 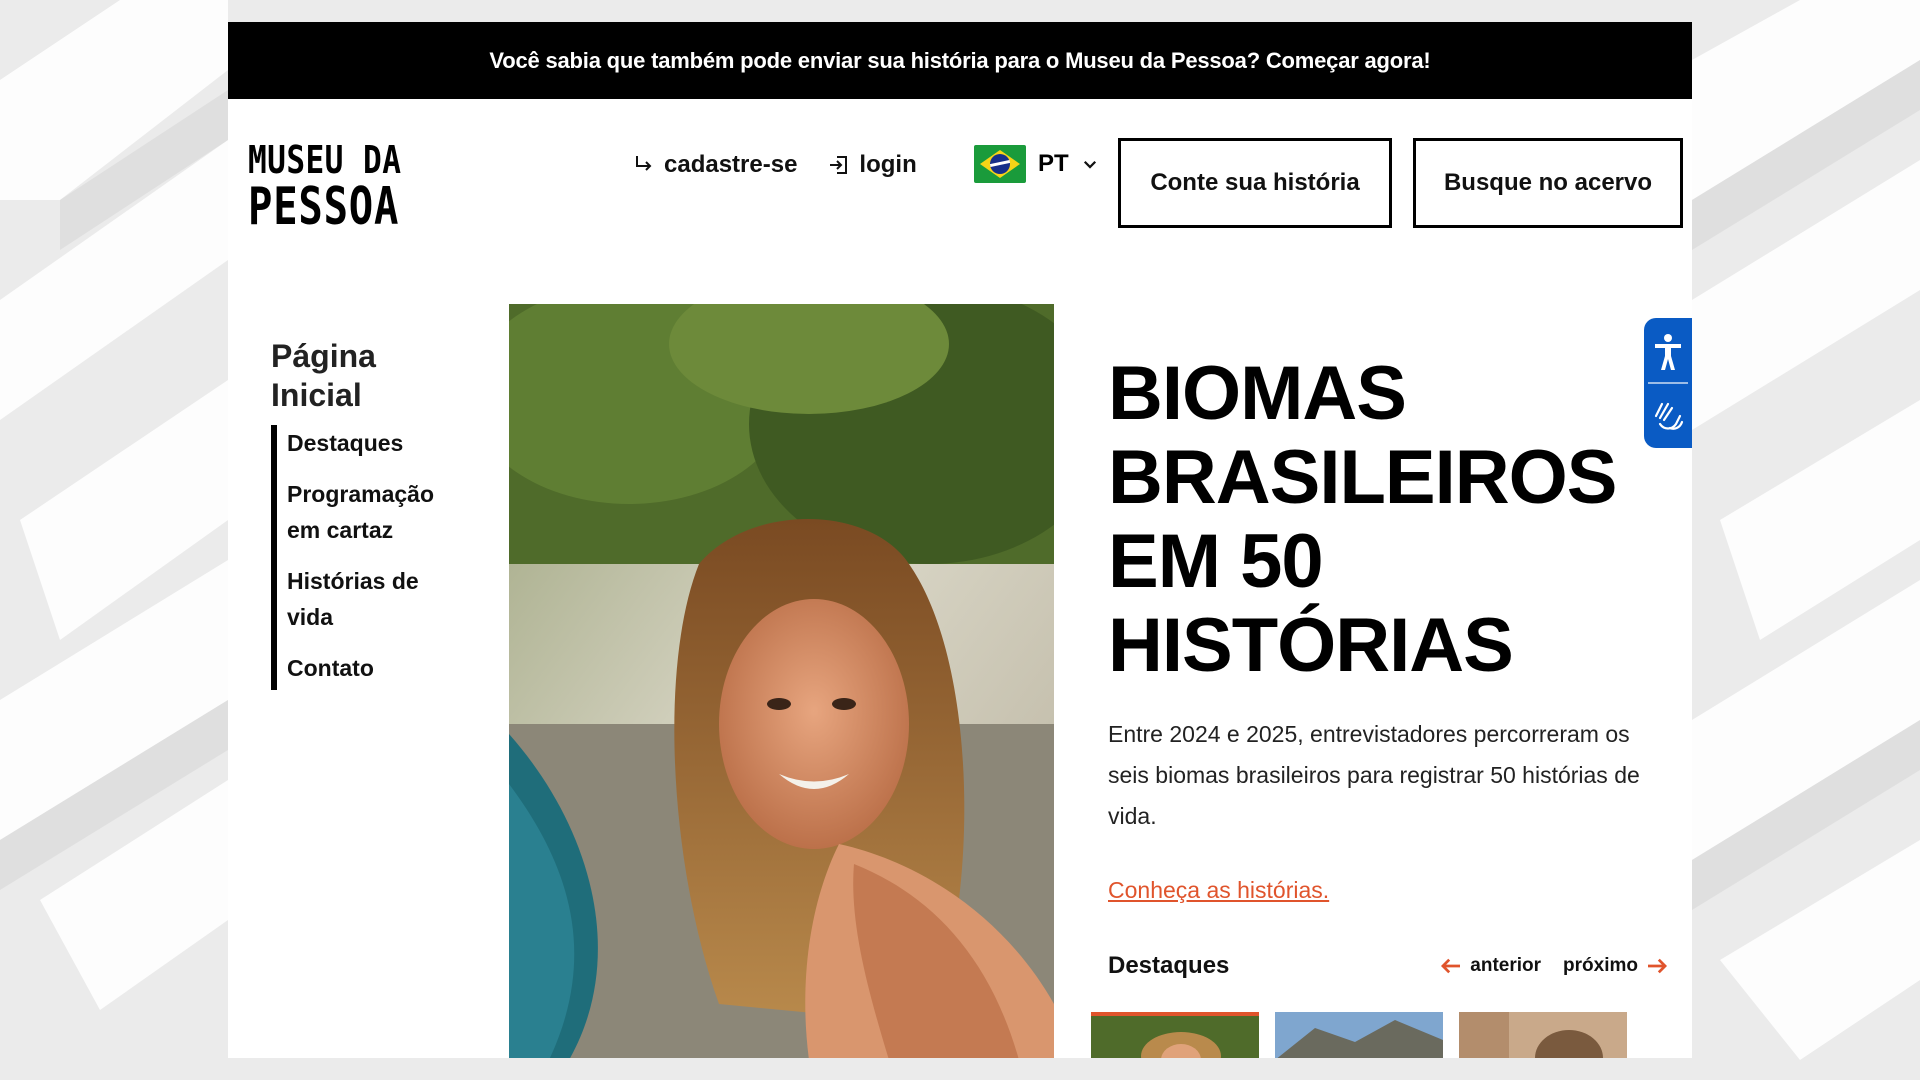 I want to click on language-selector: PT, so click(x=1036, y=164).